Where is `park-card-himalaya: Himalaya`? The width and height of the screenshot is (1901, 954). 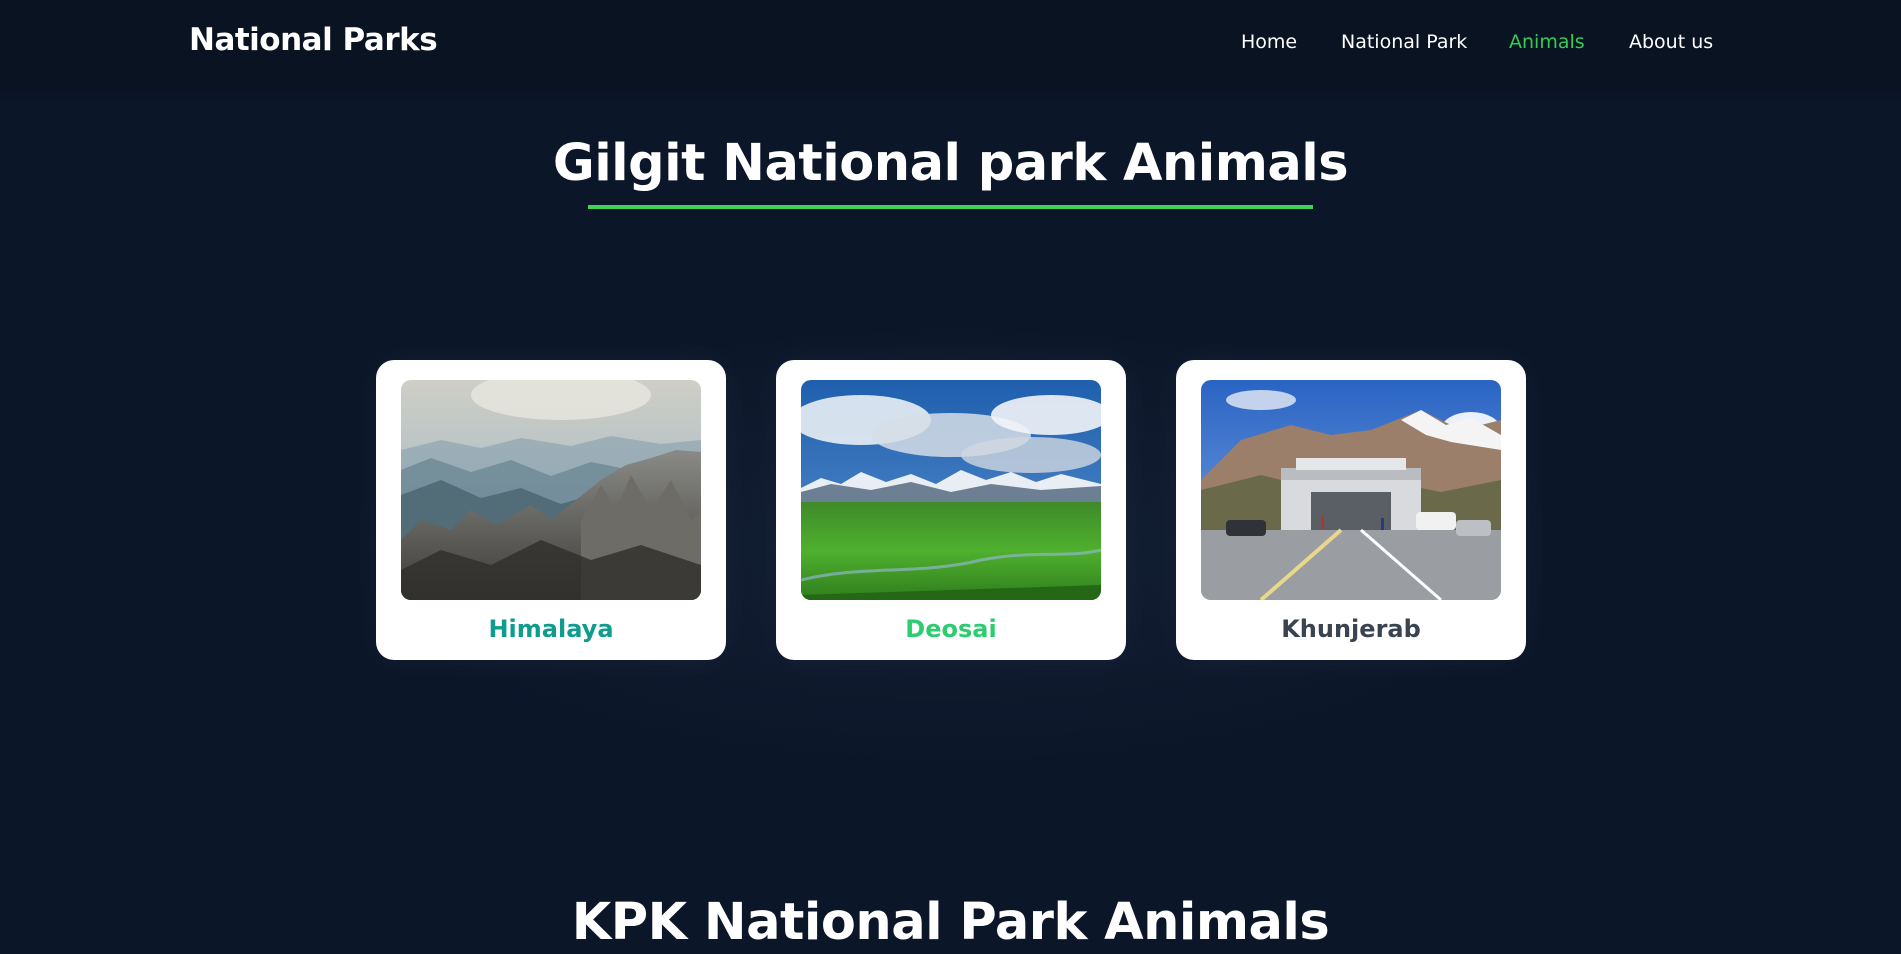 park-card-himalaya: Himalaya is located at coordinates (551, 510).